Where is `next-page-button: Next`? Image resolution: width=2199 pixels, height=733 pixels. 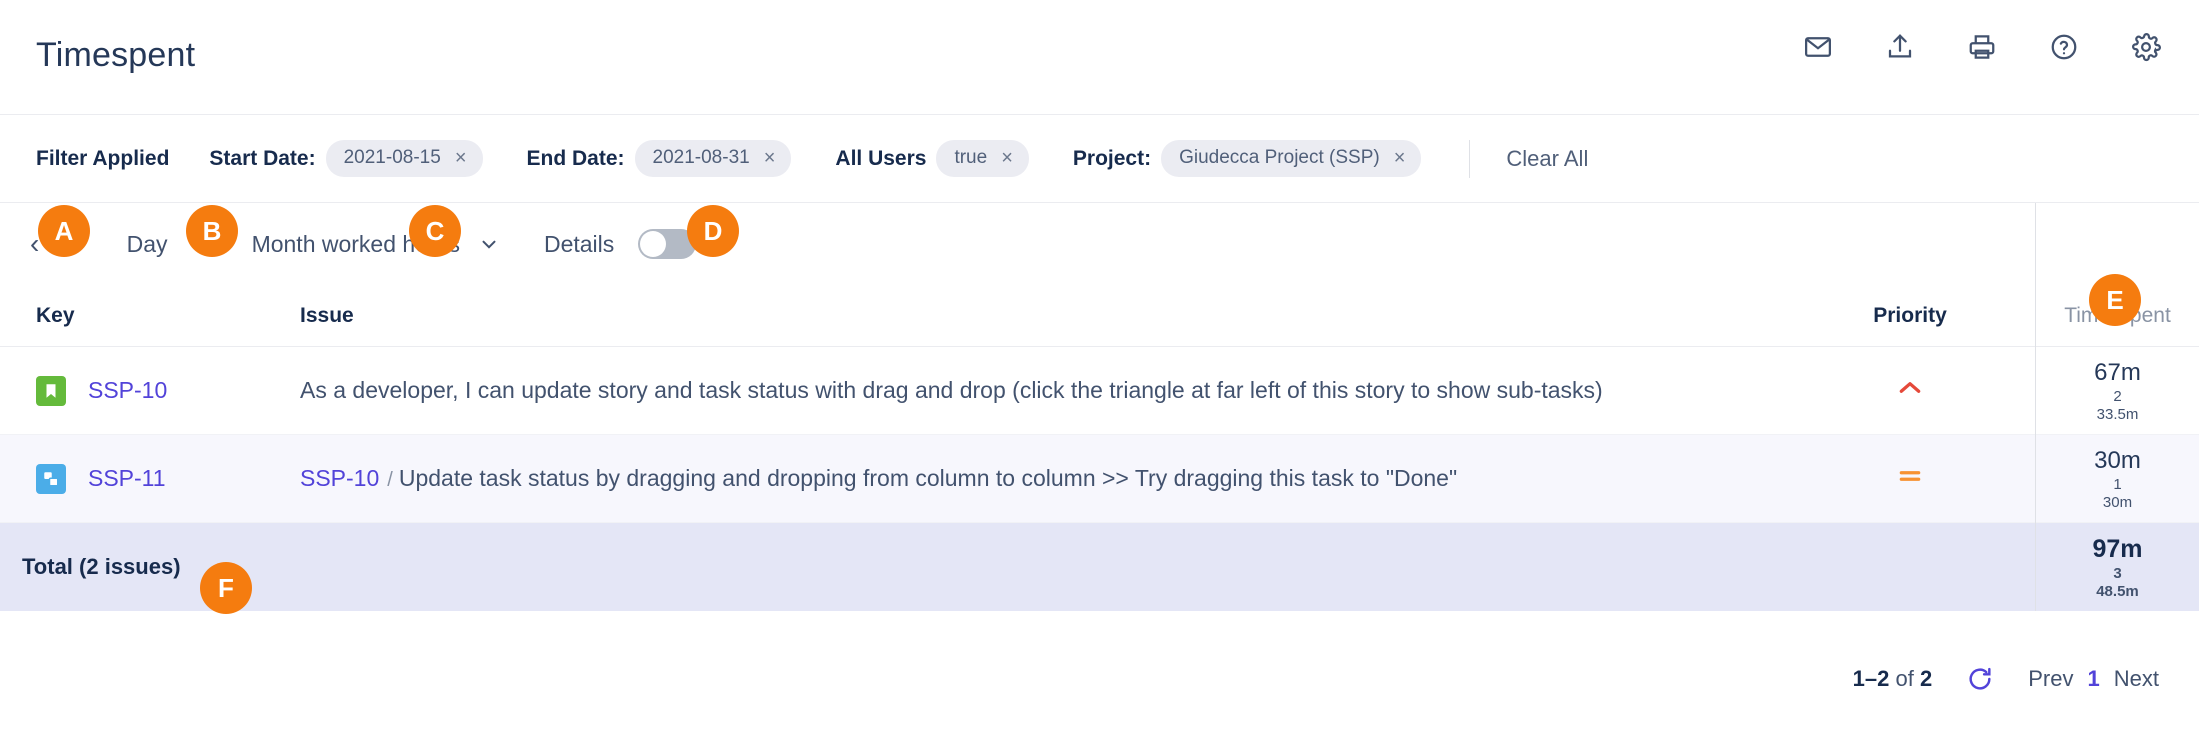 next-page-button: Next is located at coordinates (2136, 679).